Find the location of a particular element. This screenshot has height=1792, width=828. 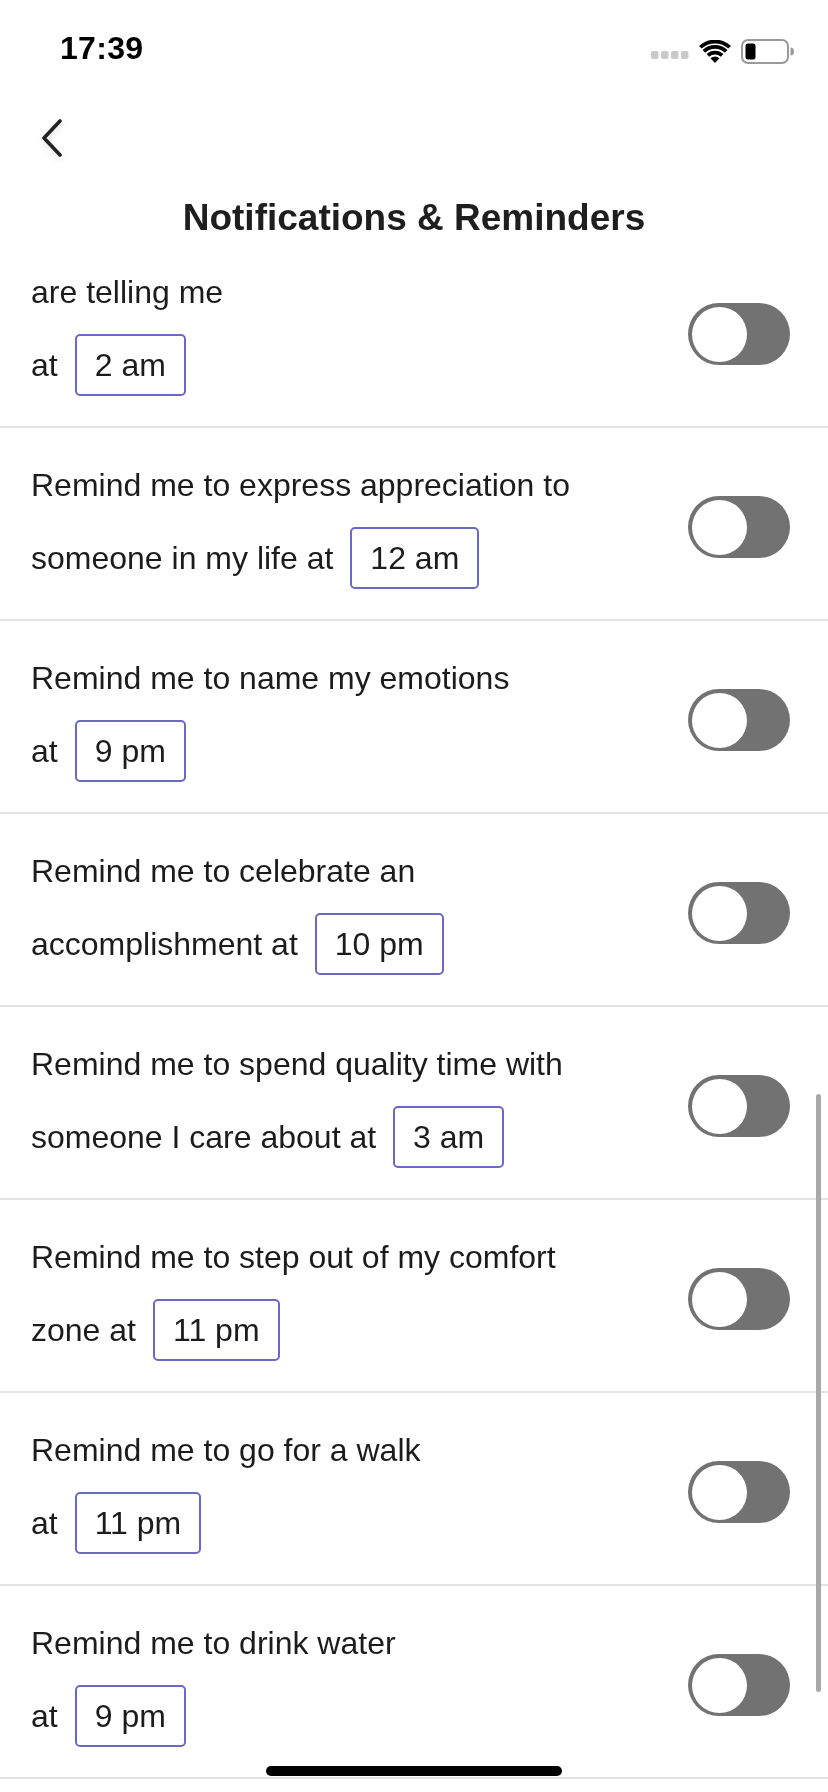

wifi-icon is located at coordinates (715, 51).